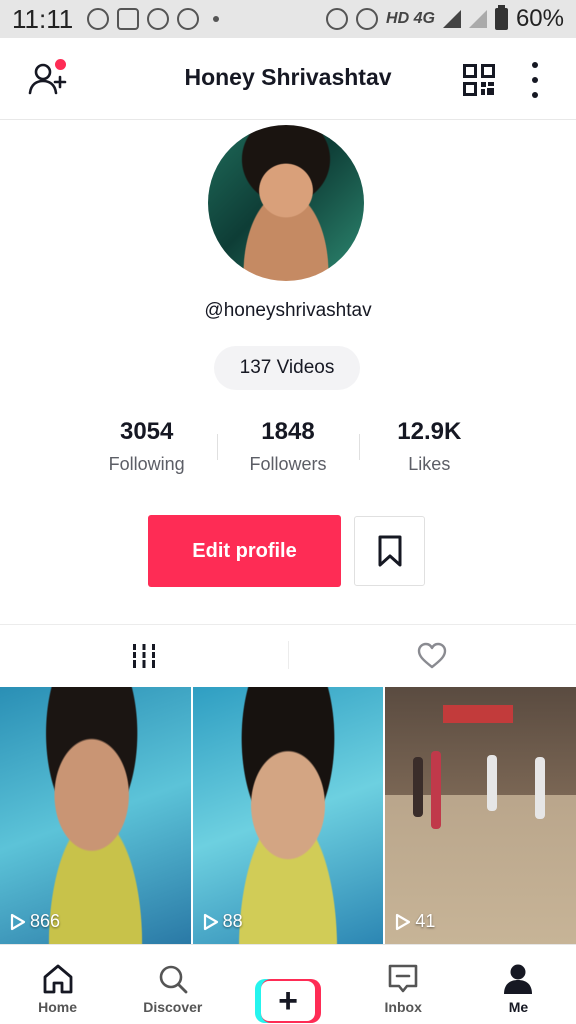 Image resolution: width=576 pixels, height=1024 pixels. I want to click on whatsapp-icon, so click(98, 19).